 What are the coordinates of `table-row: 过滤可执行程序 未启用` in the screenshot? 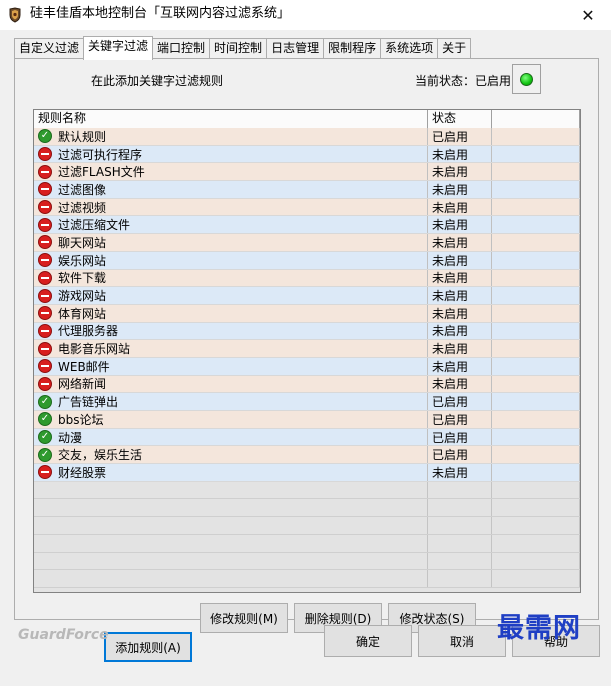 It's located at (307, 154).